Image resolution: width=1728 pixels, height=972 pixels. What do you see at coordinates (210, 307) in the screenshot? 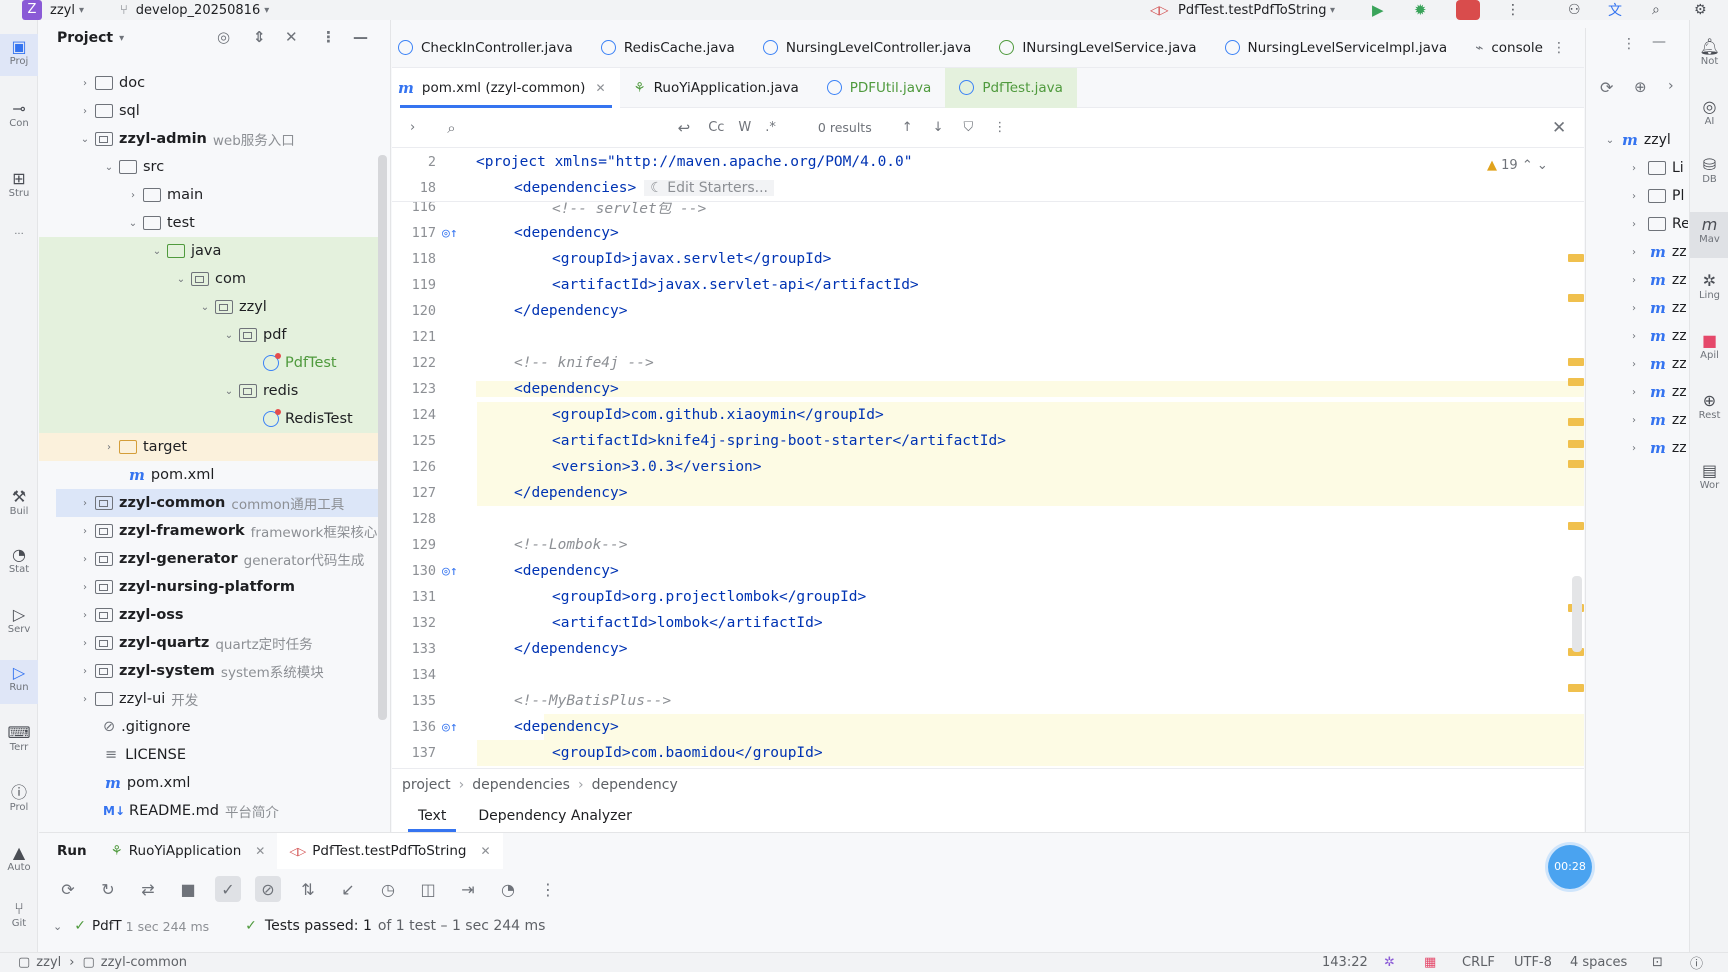
I see `tree-item-zzyl: ⌄ zzyl` at bounding box center [210, 307].